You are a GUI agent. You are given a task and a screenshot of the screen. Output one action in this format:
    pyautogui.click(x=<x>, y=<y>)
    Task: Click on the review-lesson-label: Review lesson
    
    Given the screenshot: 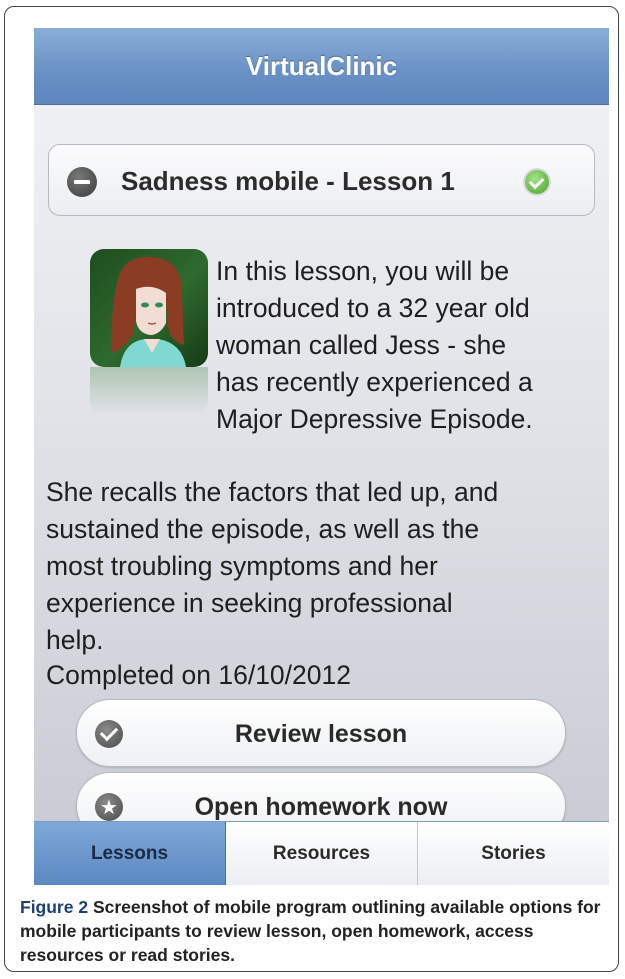 What is the action you would take?
    pyautogui.click(x=321, y=734)
    